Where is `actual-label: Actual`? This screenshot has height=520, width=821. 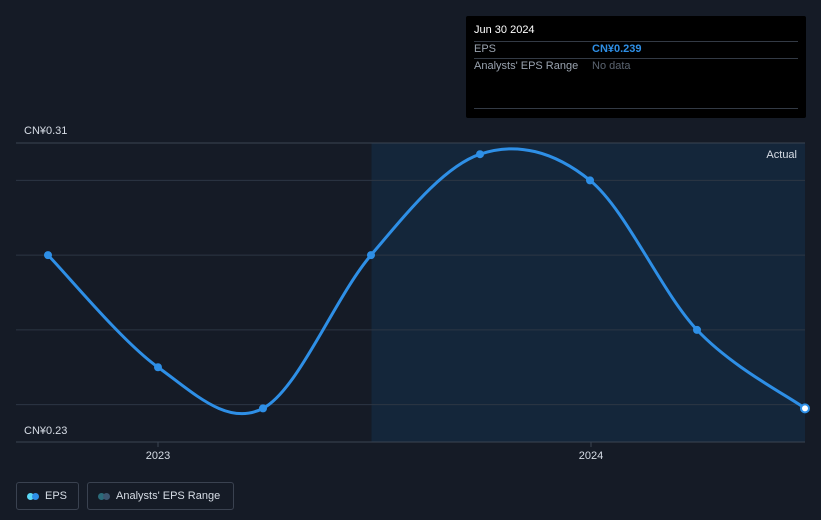 actual-label: Actual is located at coordinates (781, 155).